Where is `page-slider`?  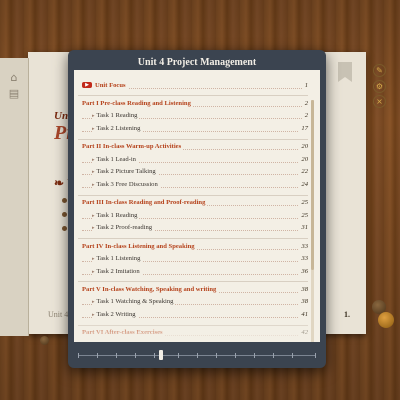 page-slider is located at coordinates (197, 355).